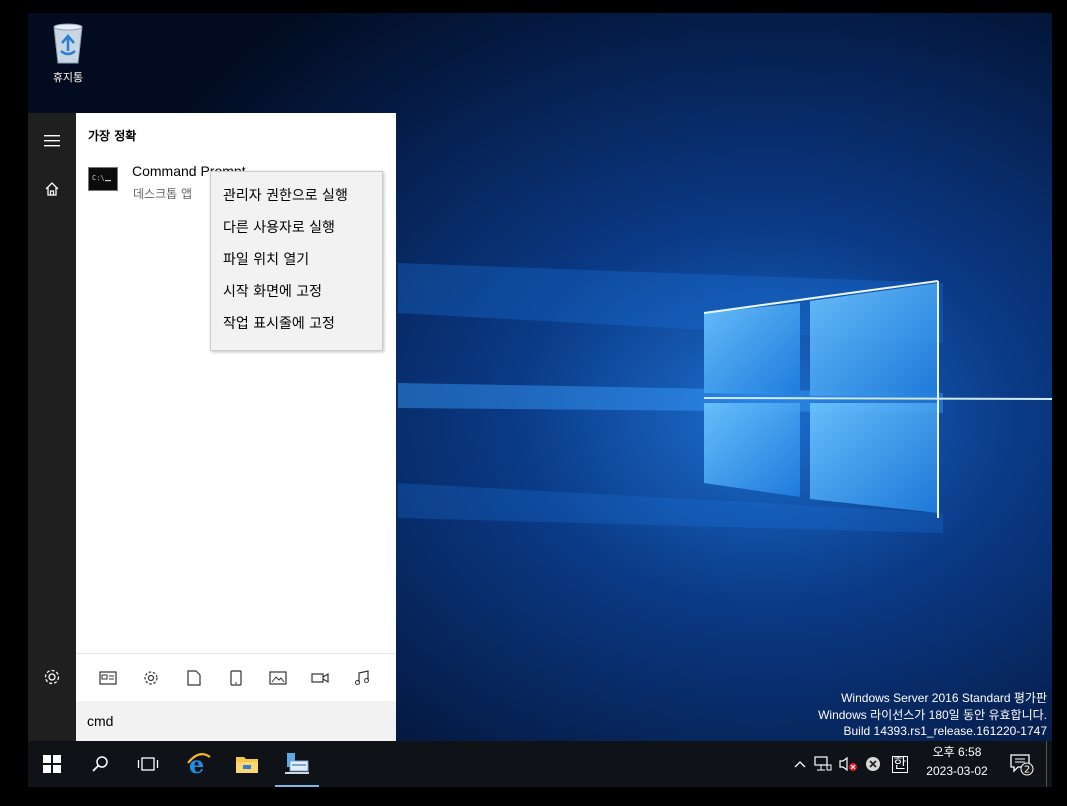 The image size is (1067, 806). I want to click on filter-documents-button, so click(194, 678).